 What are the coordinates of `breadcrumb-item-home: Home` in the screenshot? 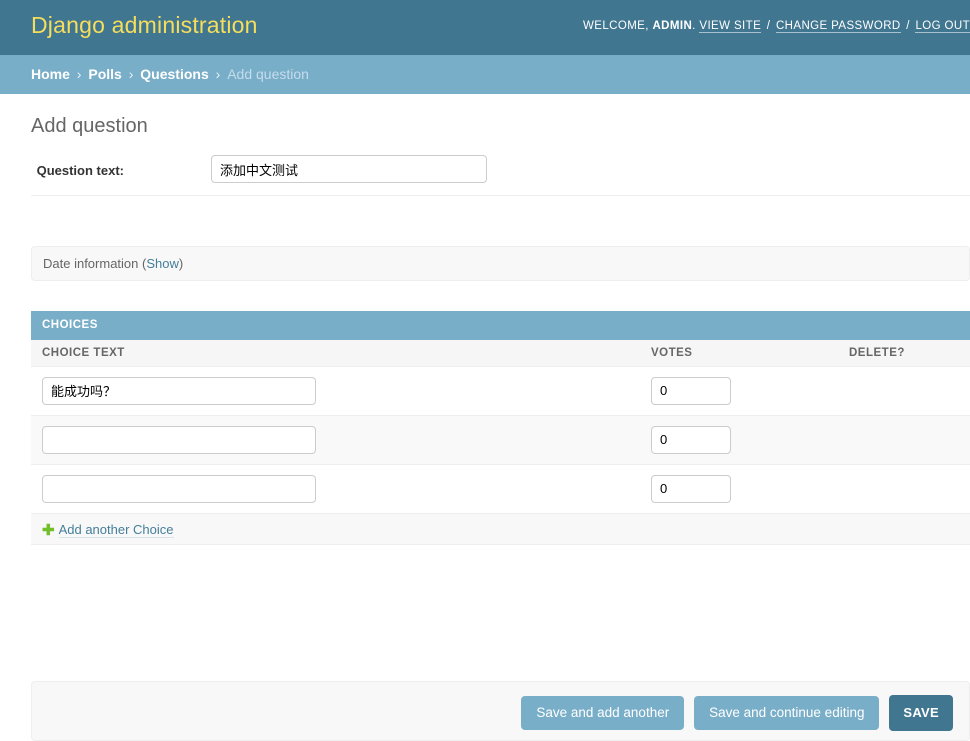 It's located at (50, 74).